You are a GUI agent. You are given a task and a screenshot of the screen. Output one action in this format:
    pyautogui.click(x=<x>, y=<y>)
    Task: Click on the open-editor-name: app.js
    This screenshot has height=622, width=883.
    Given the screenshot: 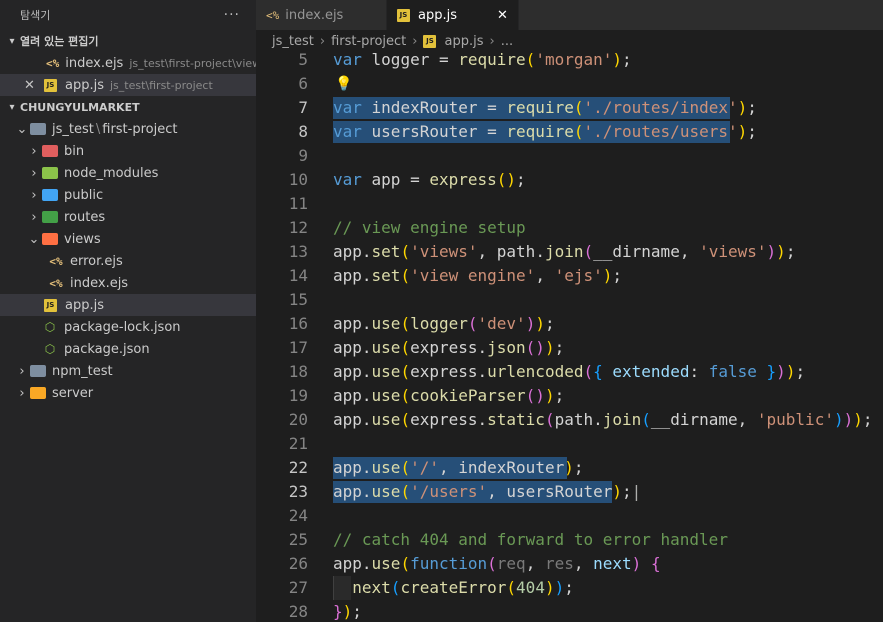 What is the action you would take?
    pyautogui.click(x=84, y=85)
    